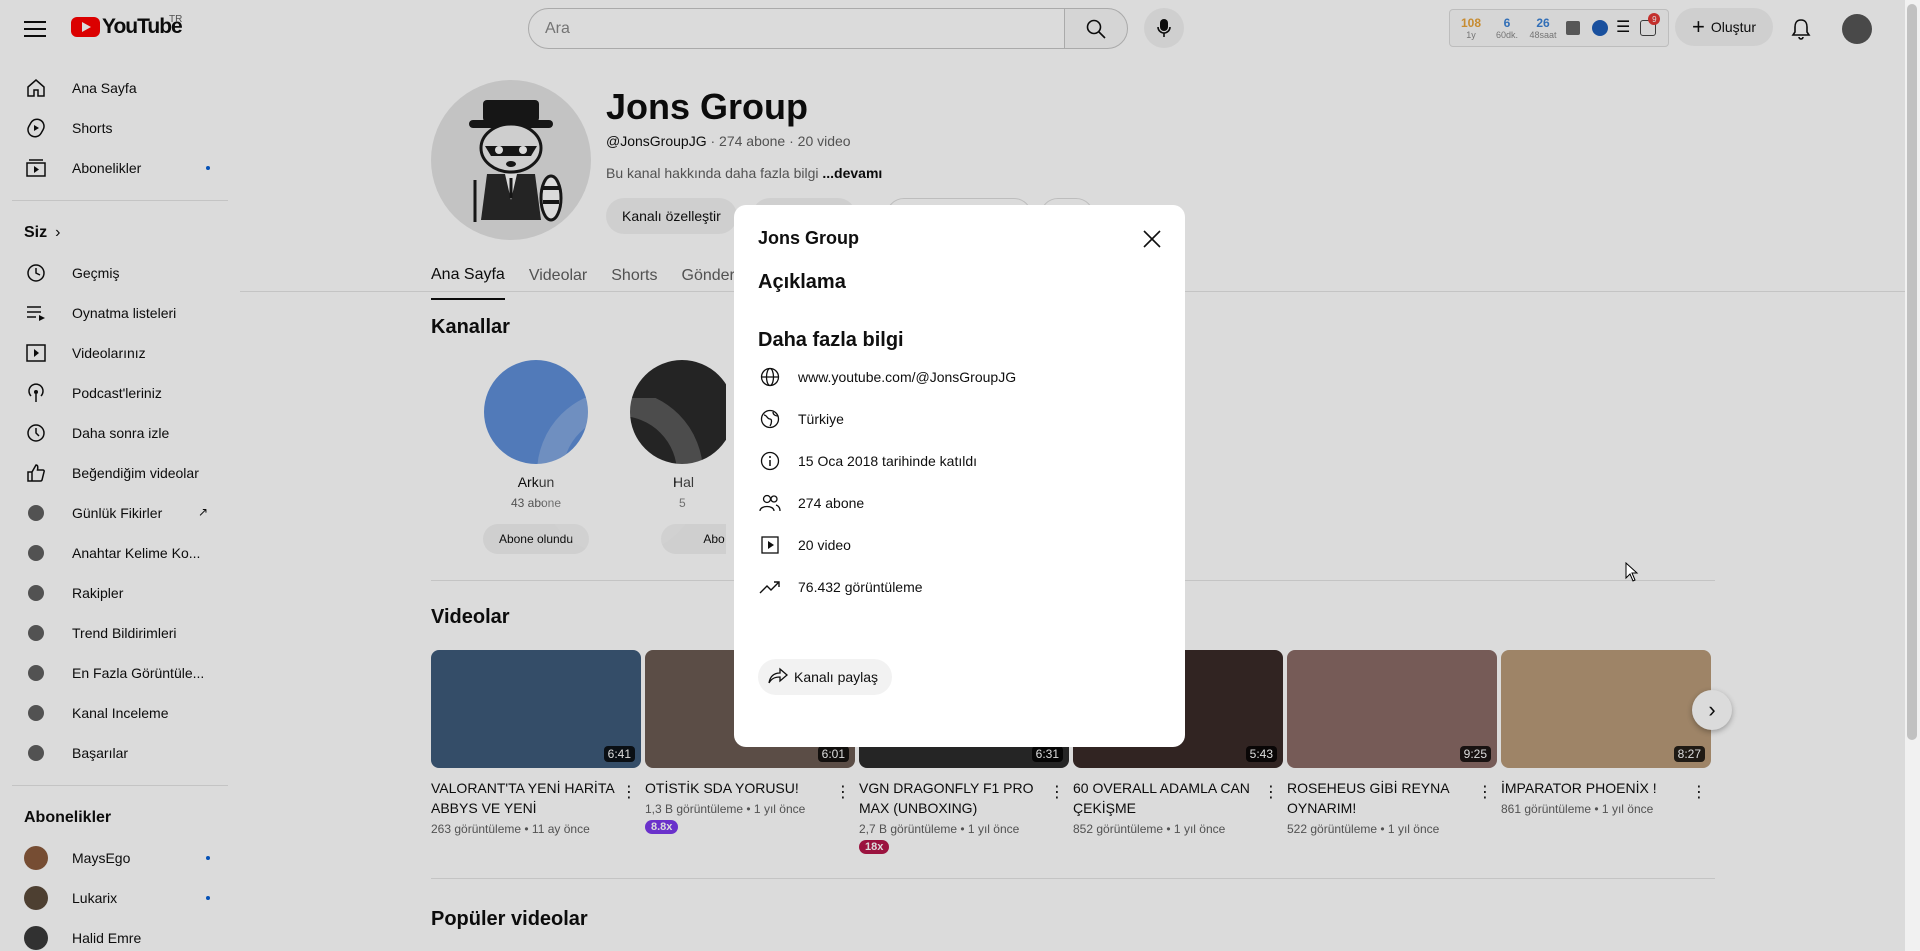 This screenshot has width=1920, height=951. I want to click on info-icon, so click(770, 461).